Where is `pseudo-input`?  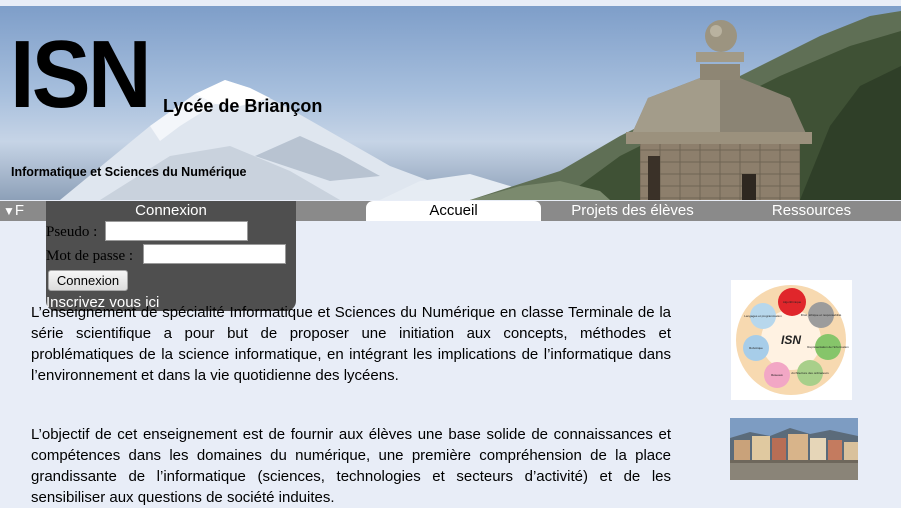 pseudo-input is located at coordinates (176, 231).